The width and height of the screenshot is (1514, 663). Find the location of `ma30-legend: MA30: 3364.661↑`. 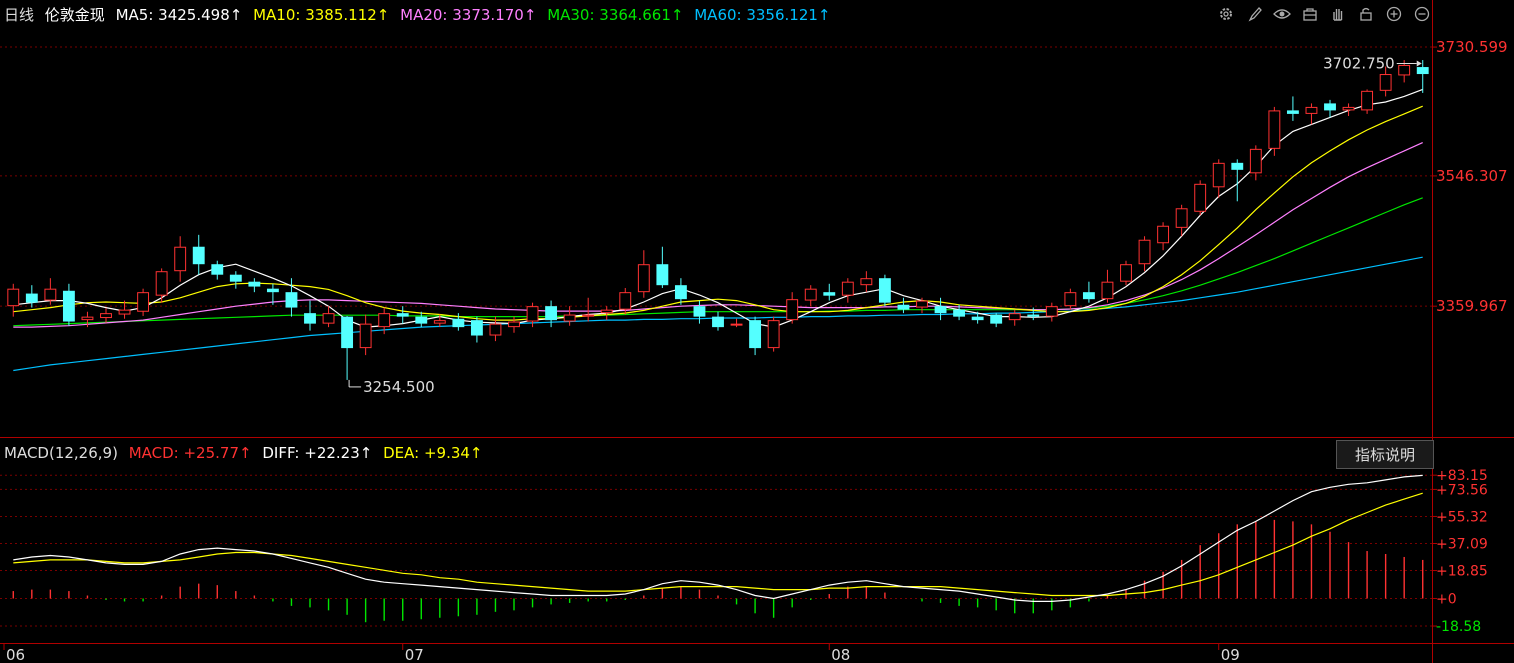

ma30-legend: MA30: 3364.661↑ is located at coordinates (615, 15).